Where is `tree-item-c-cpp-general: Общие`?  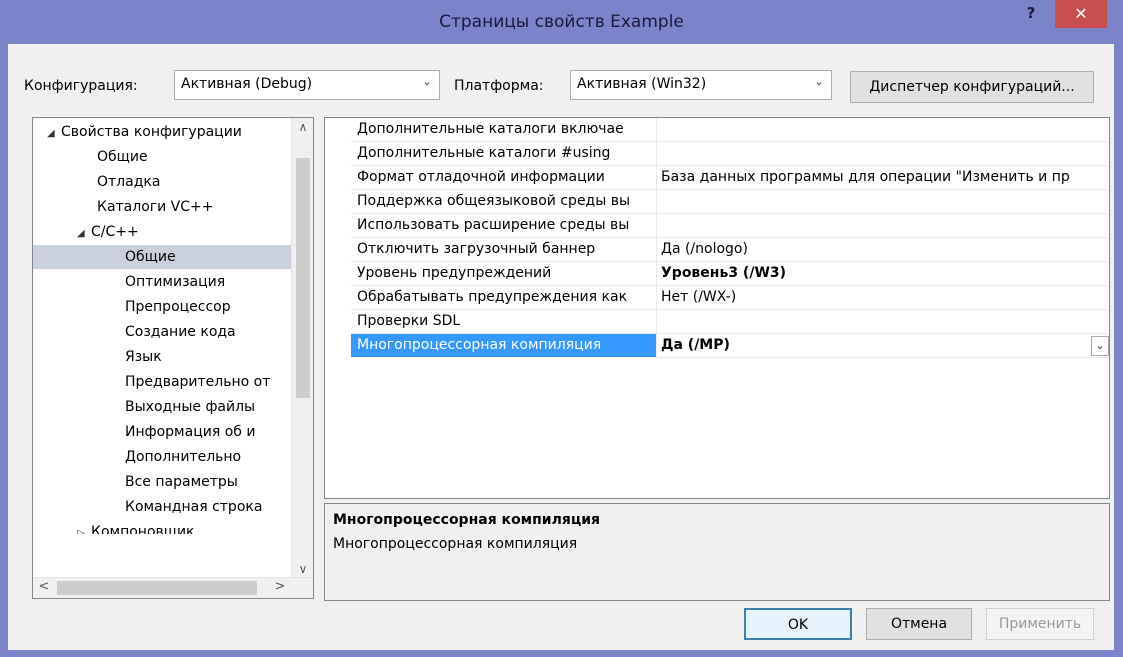
tree-item-c-cpp-general: Общие is located at coordinates (163, 257).